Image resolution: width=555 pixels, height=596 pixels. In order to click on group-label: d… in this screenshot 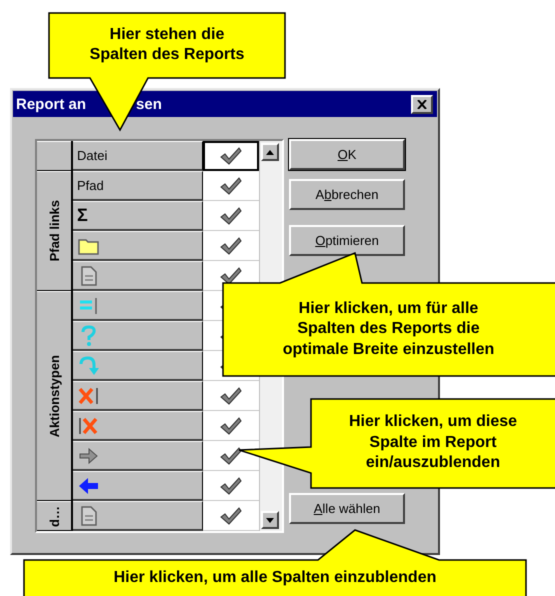, I will do `click(54, 516)`.